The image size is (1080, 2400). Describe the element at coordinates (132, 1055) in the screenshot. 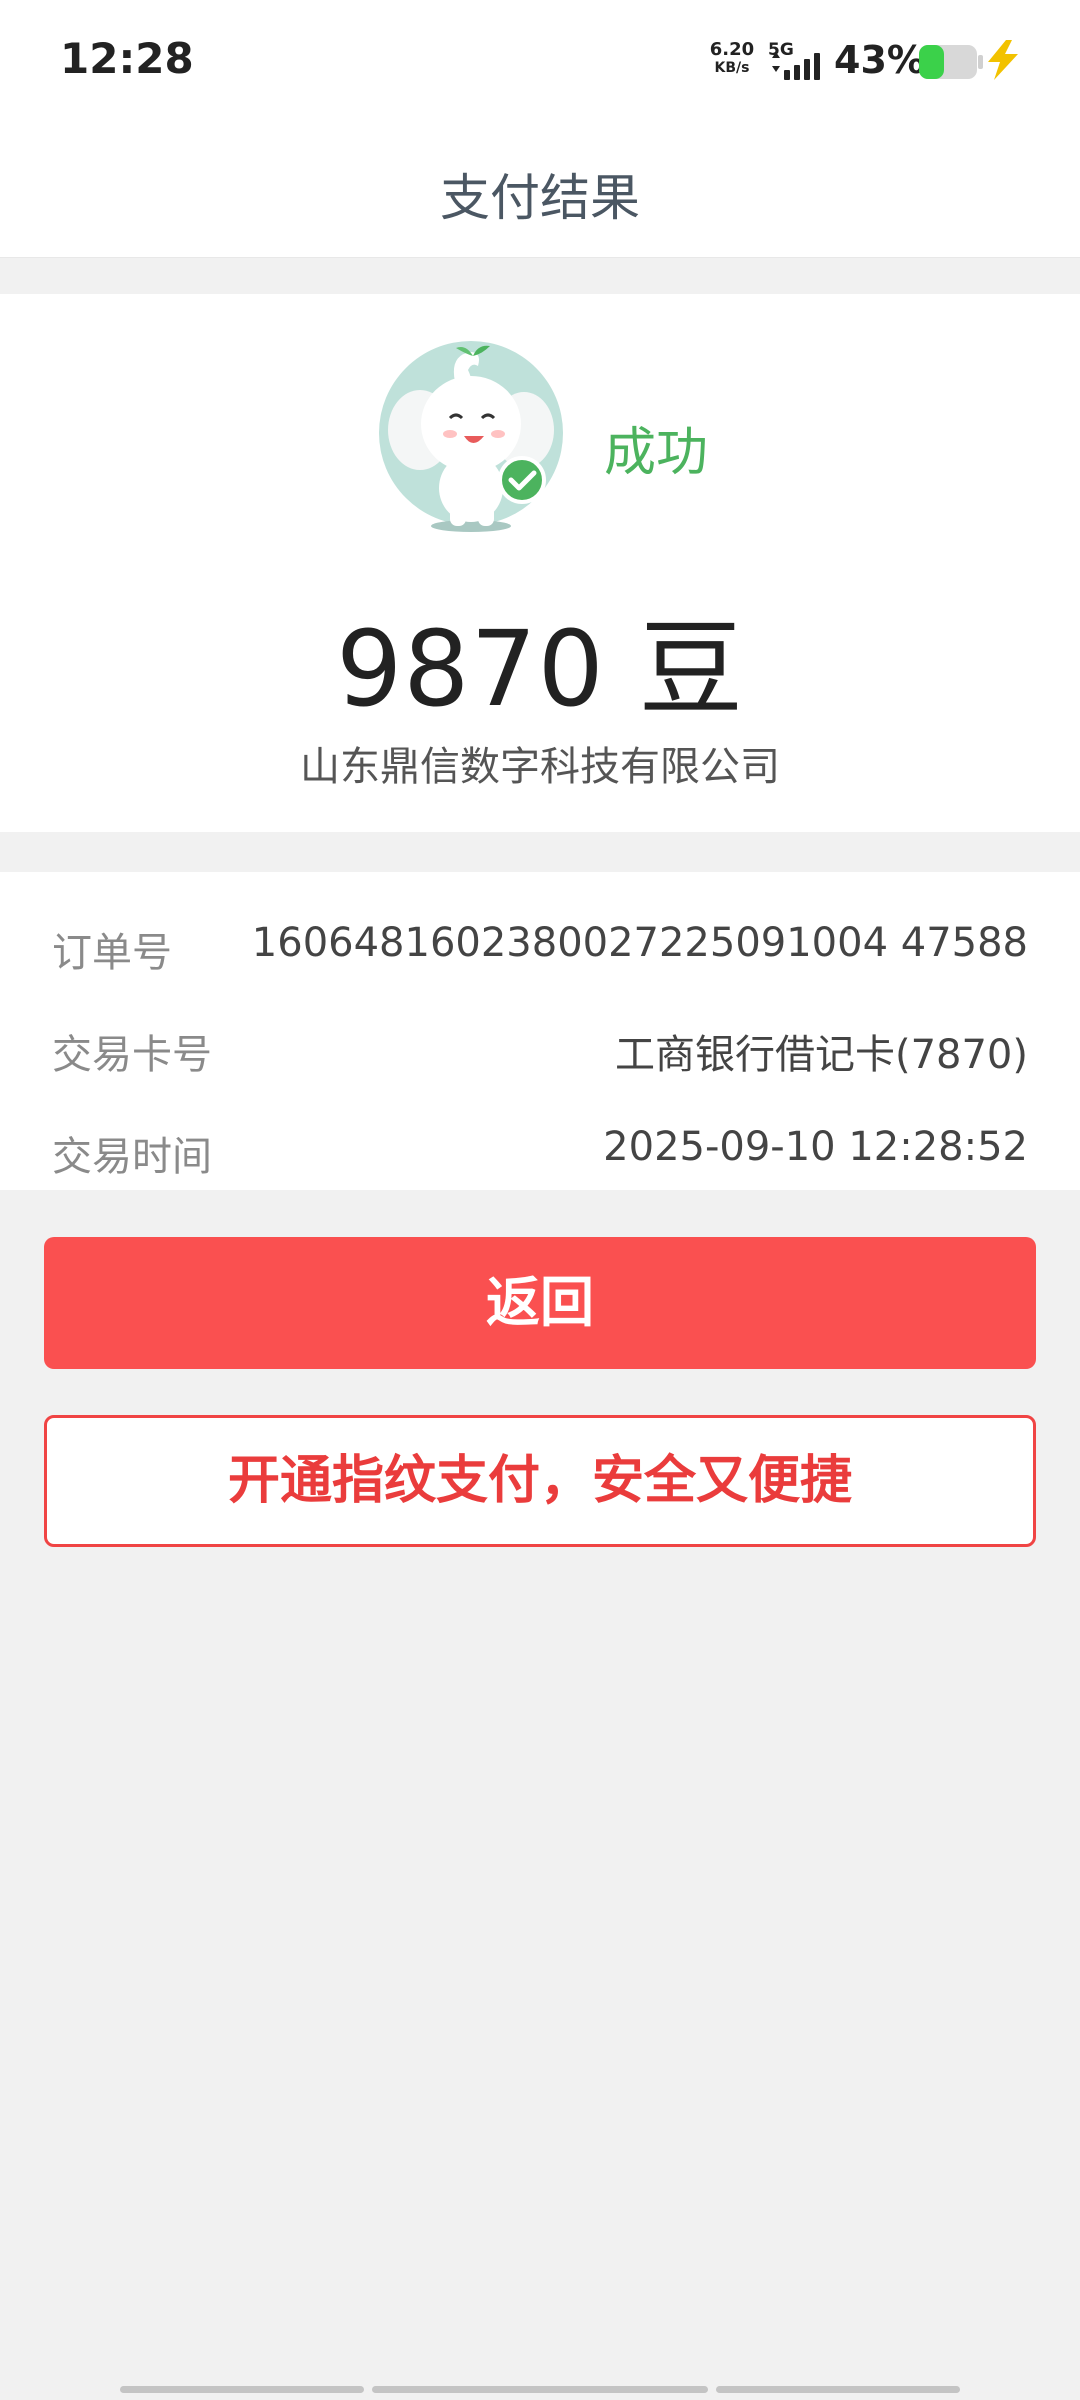

I see `detail-label: 交易卡号` at that location.